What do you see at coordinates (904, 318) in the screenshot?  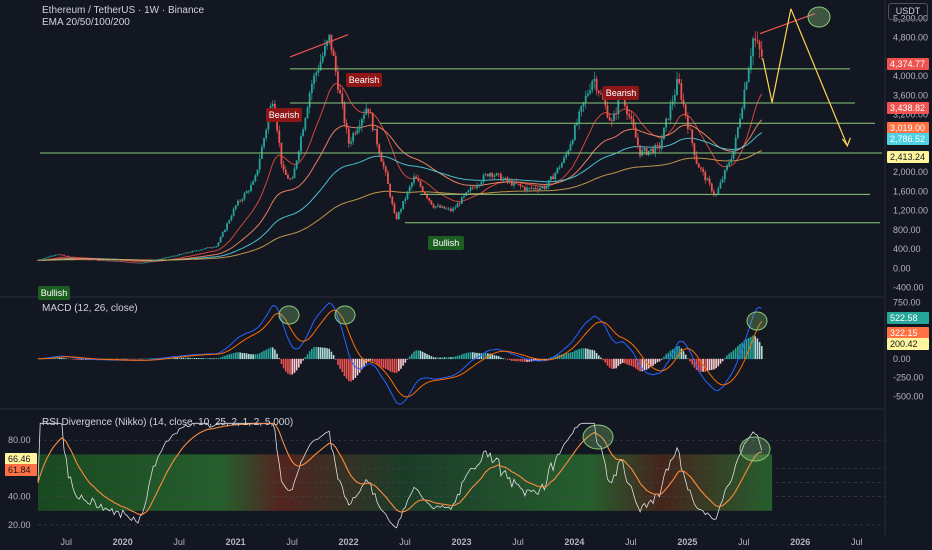 I see `badge-text: 522.58` at bounding box center [904, 318].